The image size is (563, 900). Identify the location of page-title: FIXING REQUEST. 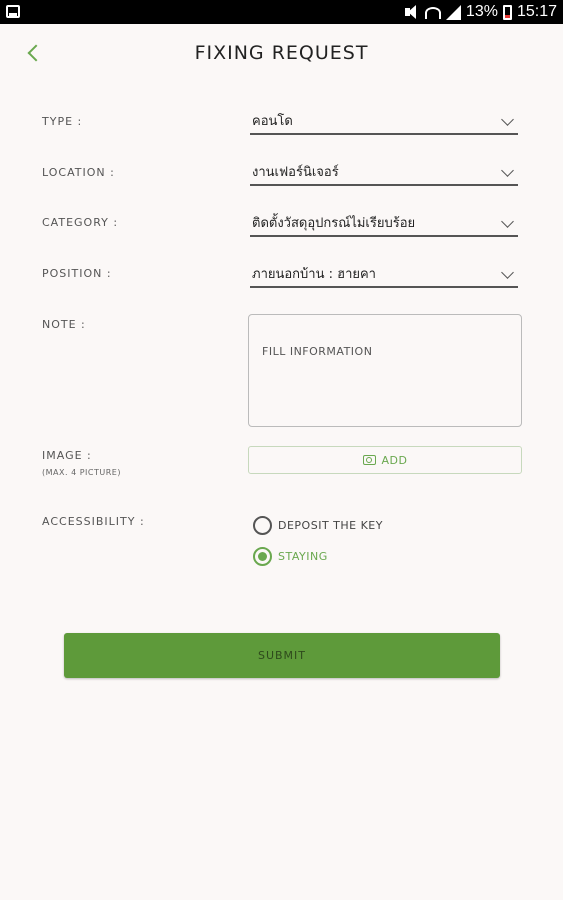
(281, 53).